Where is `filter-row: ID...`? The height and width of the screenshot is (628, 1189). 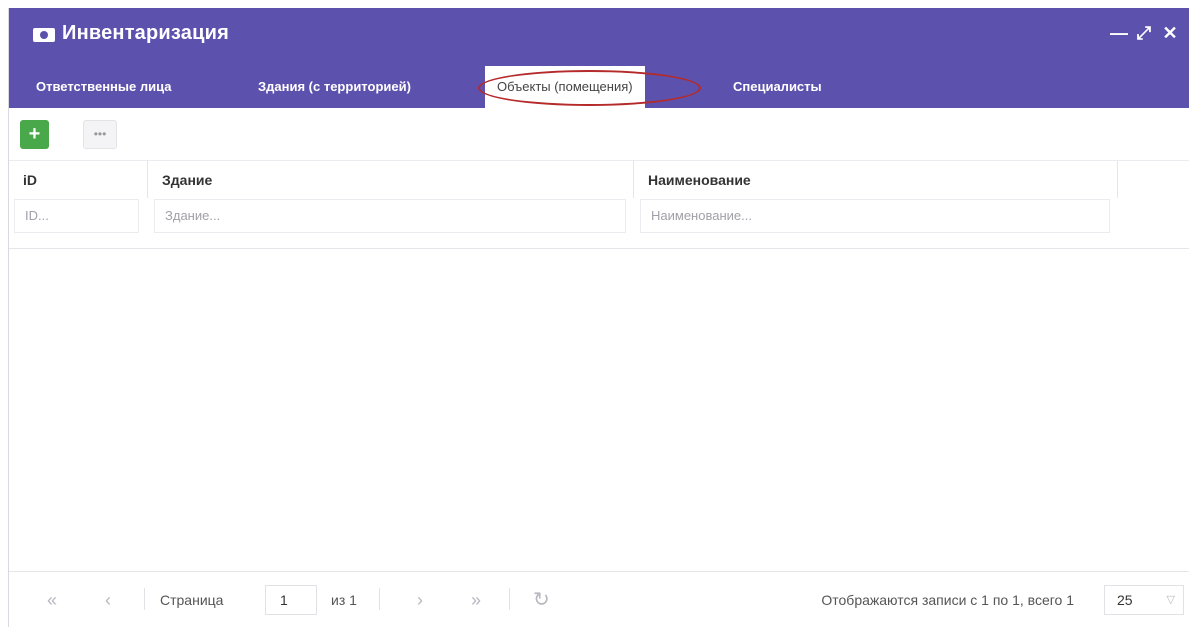 filter-row: ID... is located at coordinates (78, 218).